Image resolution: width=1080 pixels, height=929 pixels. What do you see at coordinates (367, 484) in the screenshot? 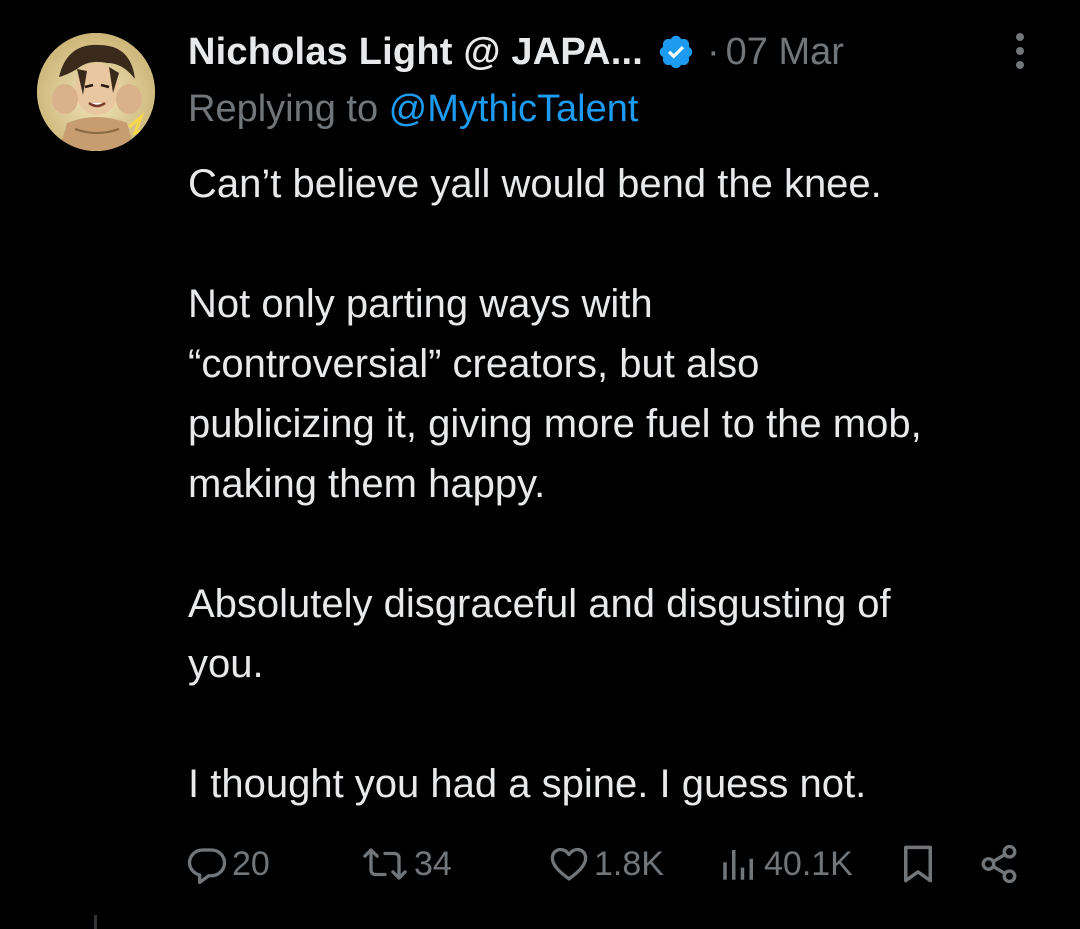
I see `paragraph-line: making them happy.` at bounding box center [367, 484].